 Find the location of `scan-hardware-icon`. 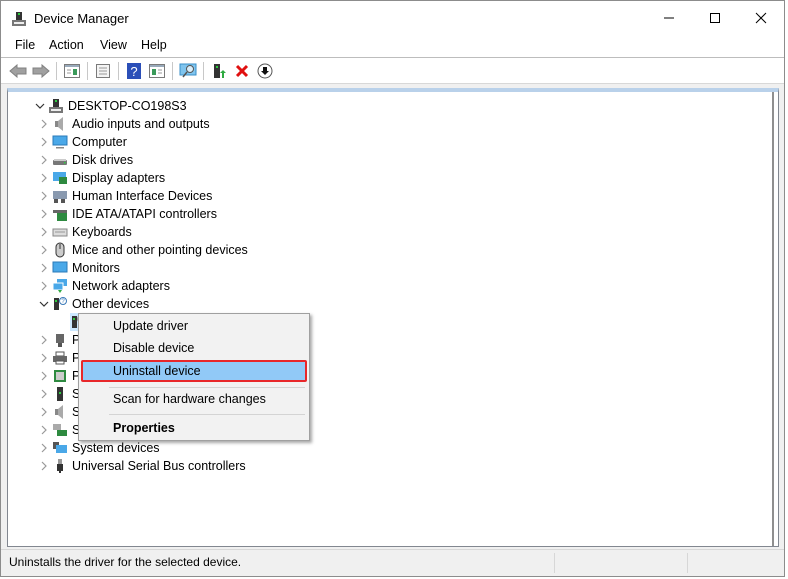

scan-hardware-icon is located at coordinates (188, 70).